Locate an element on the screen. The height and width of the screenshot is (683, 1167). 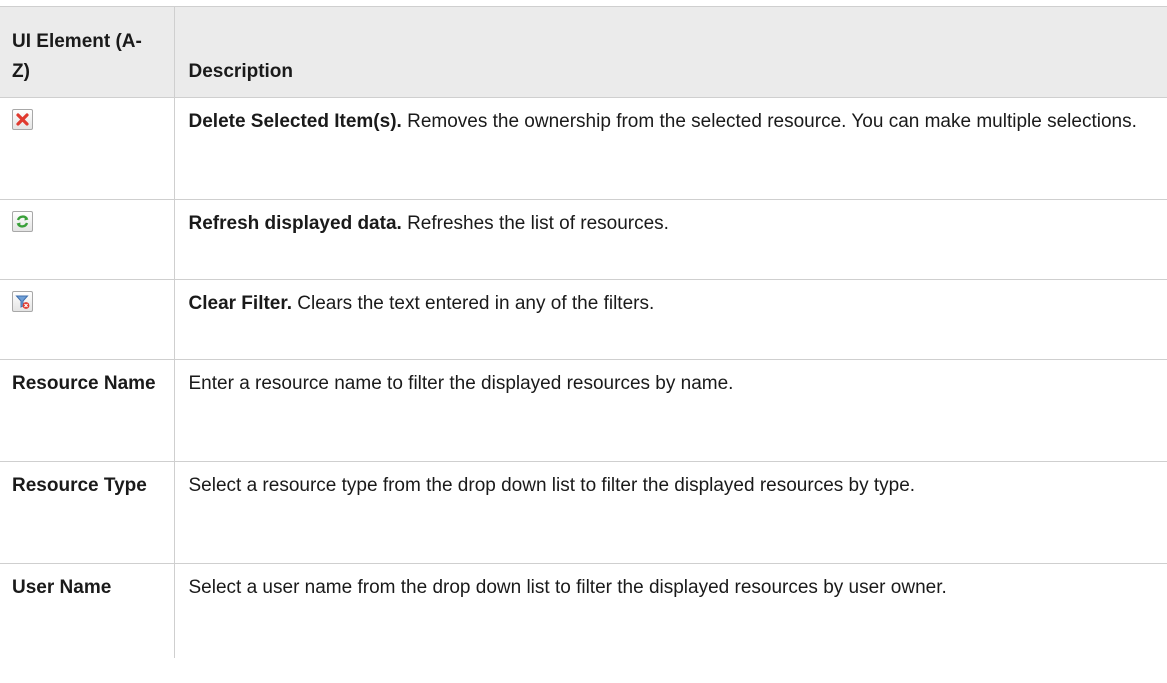
ui-element-label: Resource Type is located at coordinates (87, 512).